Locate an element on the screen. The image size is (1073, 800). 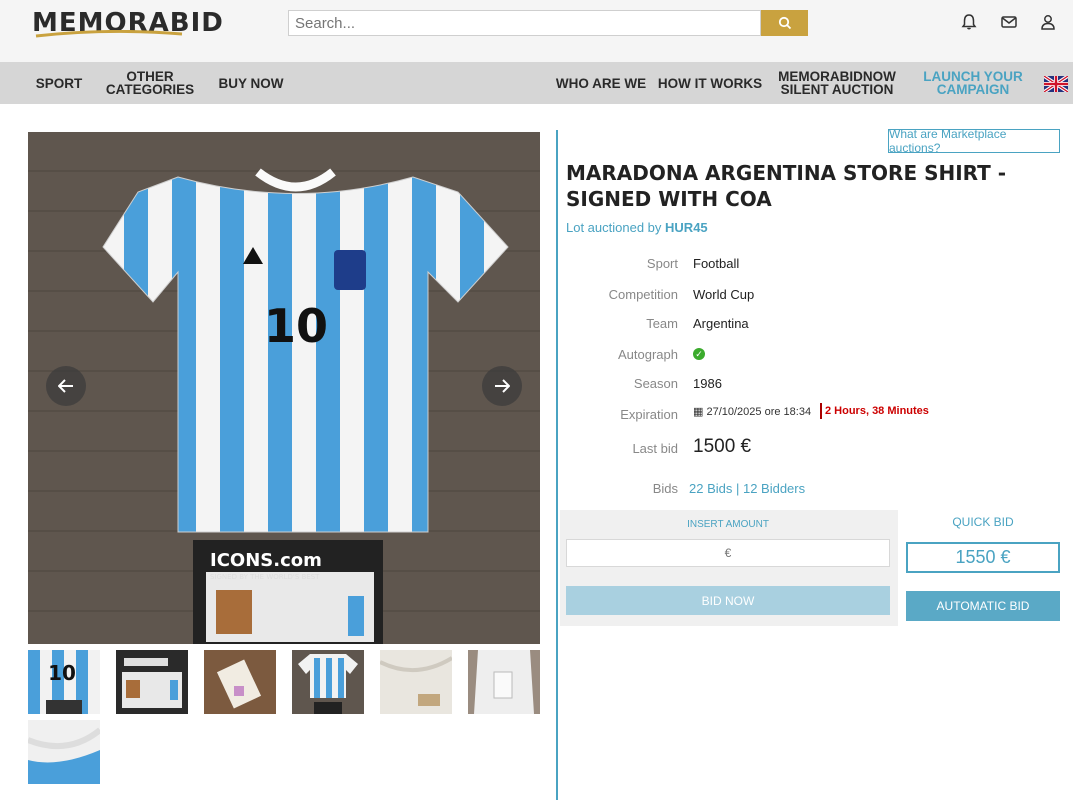
team-label: Team is located at coordinates (662, 323).